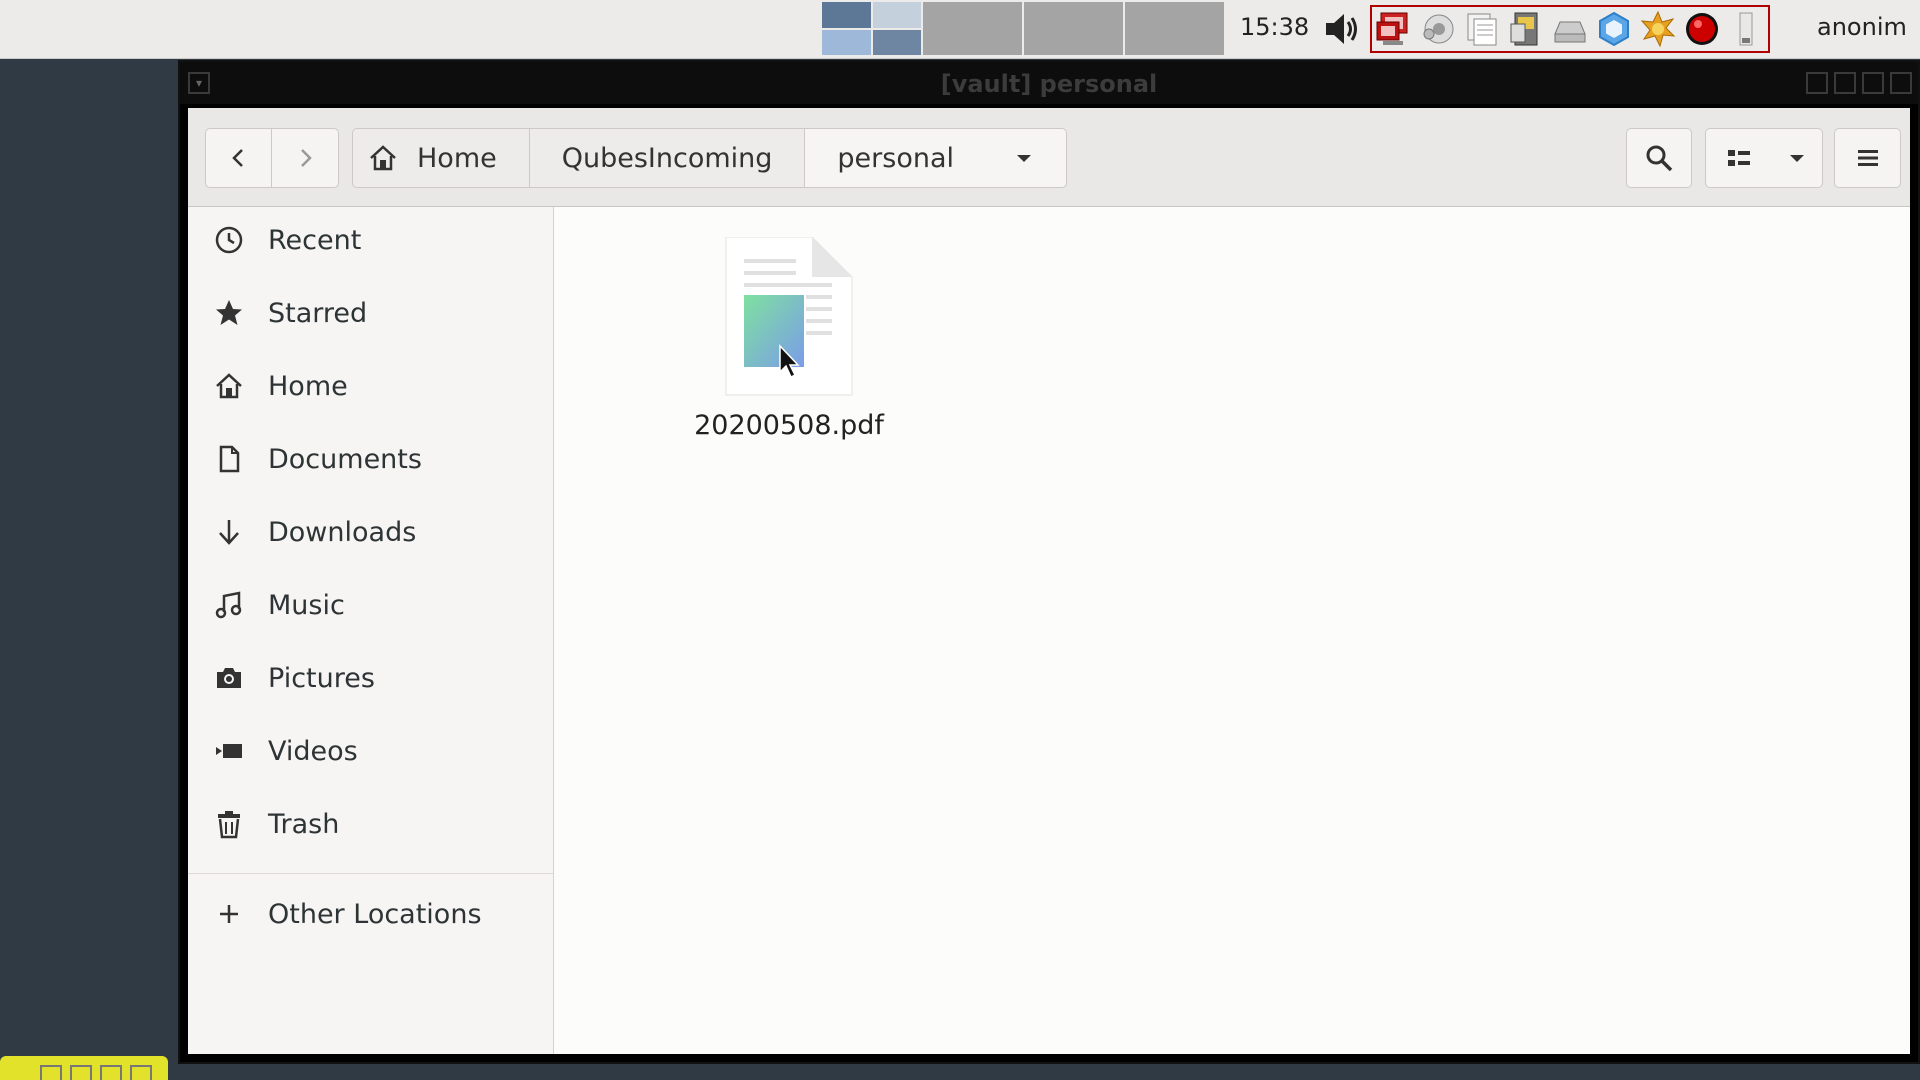  I want to click on pathbar: Home QubesIncoming personal, so click(710, 158).